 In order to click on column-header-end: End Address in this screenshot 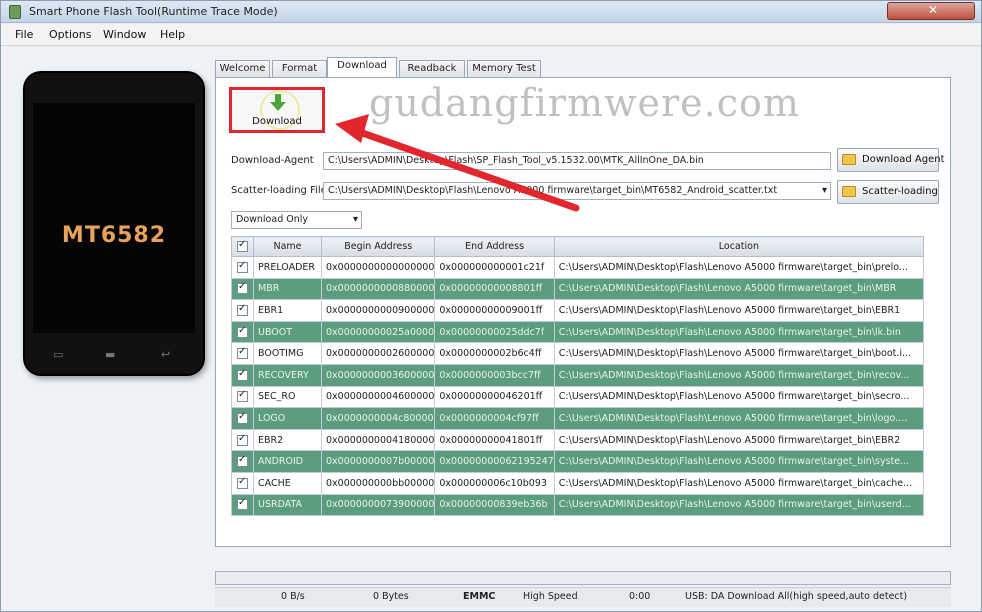, I will do `click(494, 246)`.